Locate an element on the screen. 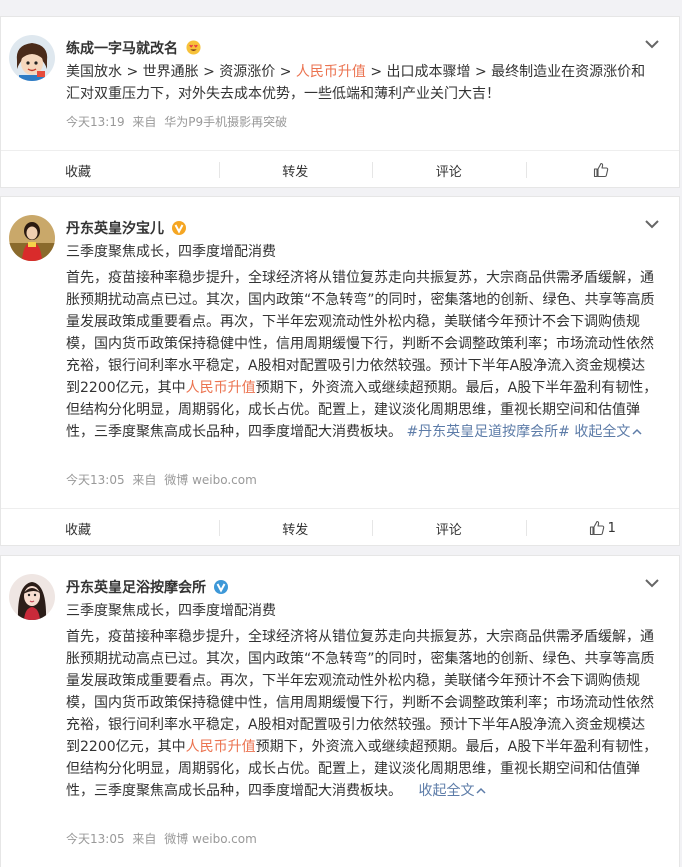 This screenshot has height=867, width=682. action-bar: 收藏 转发 评论 is located at coordinates (340, 169).